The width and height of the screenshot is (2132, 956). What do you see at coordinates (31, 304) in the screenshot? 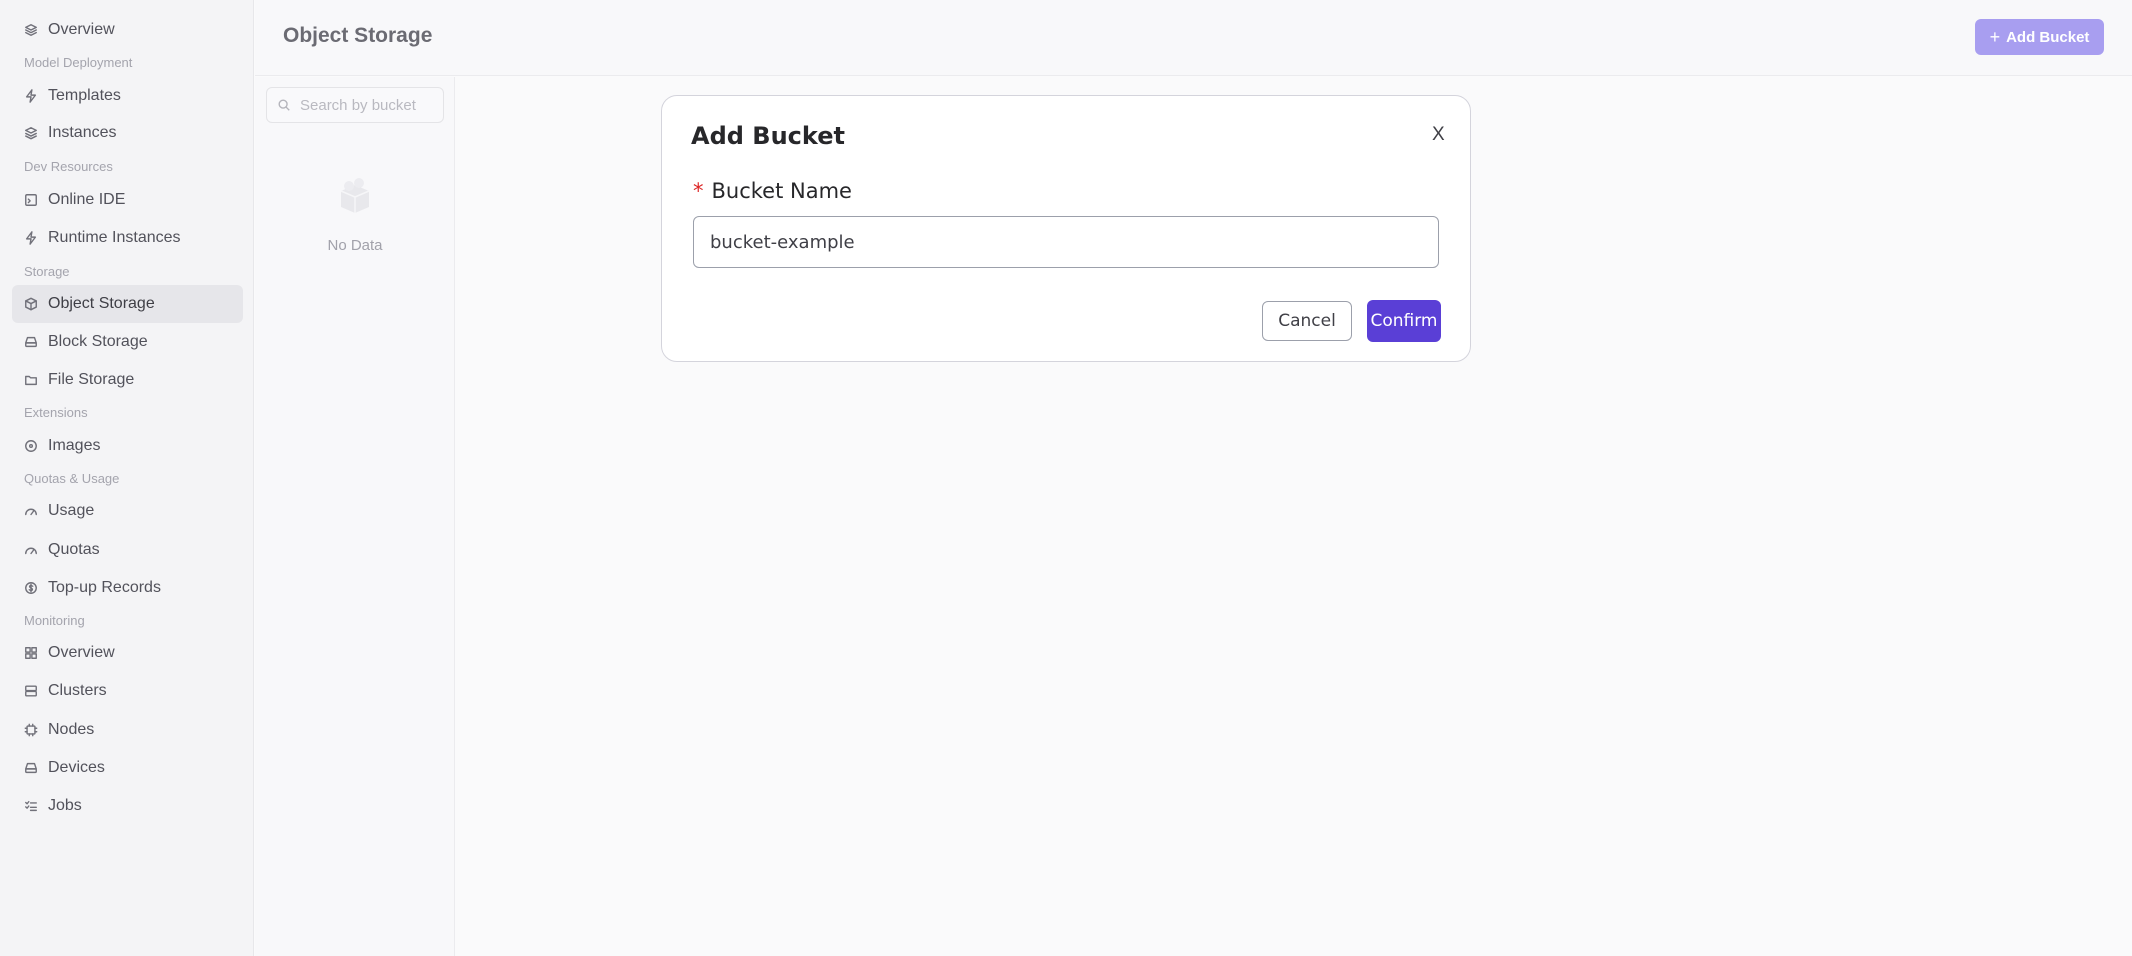
I see `cube-icon` at bounding box center [31, 304].